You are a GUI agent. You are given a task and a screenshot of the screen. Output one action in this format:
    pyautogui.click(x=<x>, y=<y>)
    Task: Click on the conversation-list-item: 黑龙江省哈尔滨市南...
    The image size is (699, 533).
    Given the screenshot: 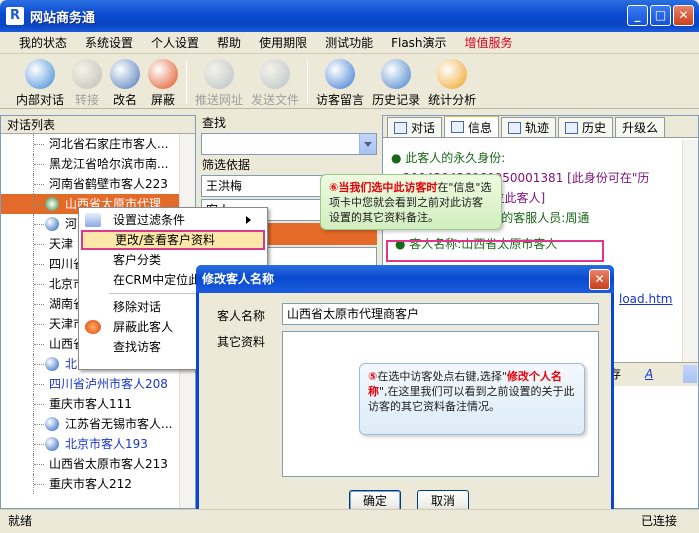 What is the action you would take?
    pyautogui.click(x=98, y=164)
    